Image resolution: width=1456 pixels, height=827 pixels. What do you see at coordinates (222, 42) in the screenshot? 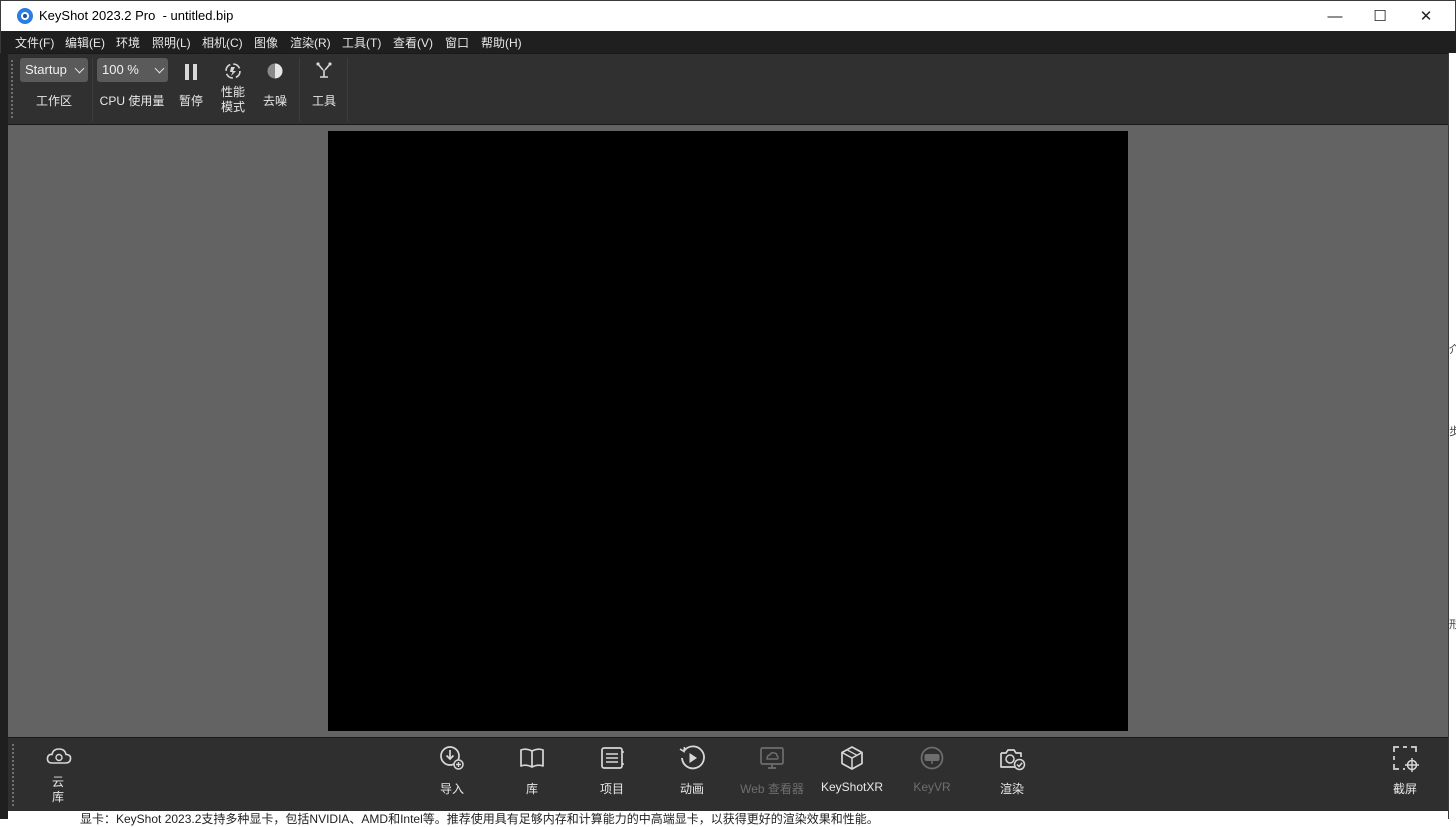
I see `menu-camera: 相机(C)` at bounding box center [222, 42].